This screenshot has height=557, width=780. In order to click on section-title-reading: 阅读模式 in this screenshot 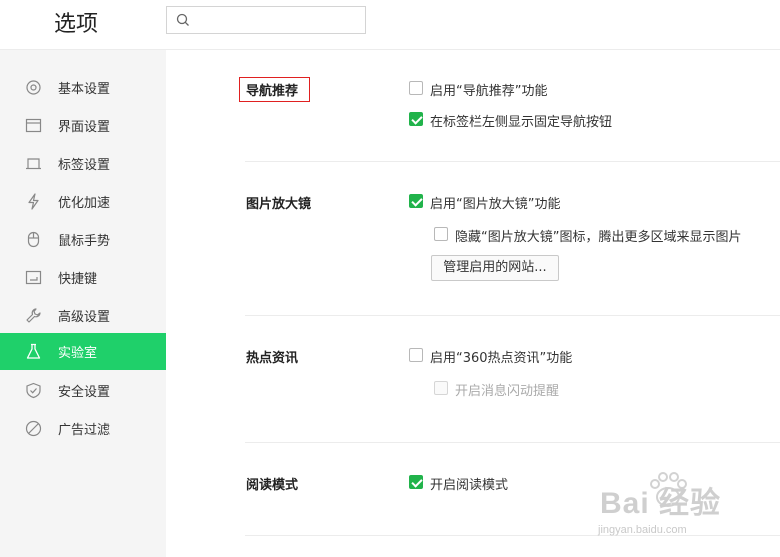, I will do `click(272, 485)`.